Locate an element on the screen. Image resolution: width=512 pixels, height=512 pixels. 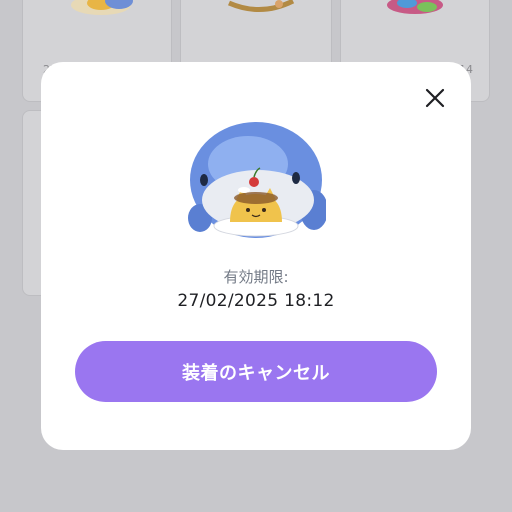
close-icon is located at coordinates (435, 98).